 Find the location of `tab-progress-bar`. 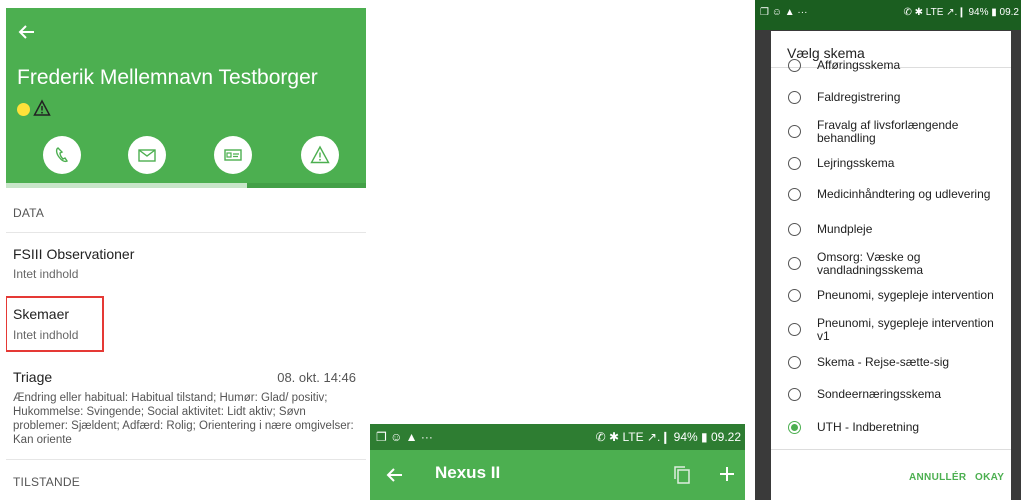

tab-progress-bar is located at coordinates (186, 185).